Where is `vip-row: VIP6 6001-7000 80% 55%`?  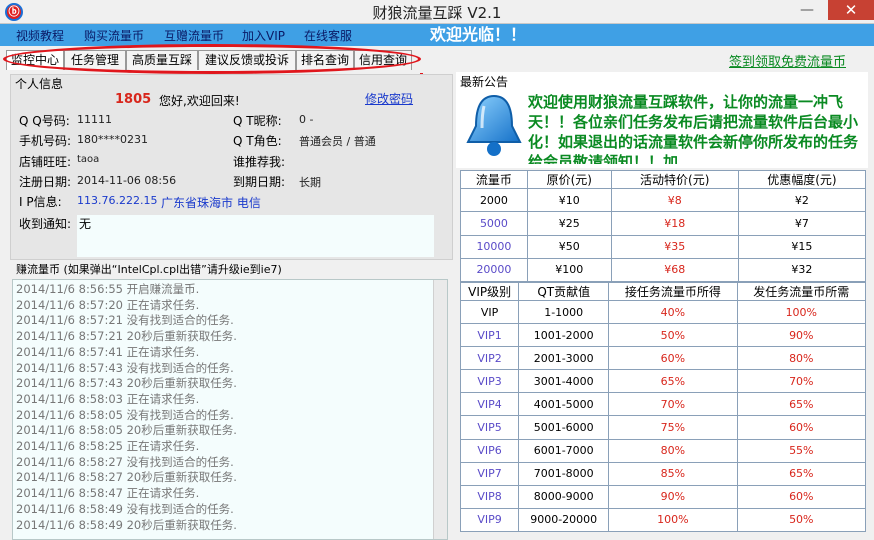
vip-row: VIP6 6001-7000 80% 55% is located at coordinates (663, 450).